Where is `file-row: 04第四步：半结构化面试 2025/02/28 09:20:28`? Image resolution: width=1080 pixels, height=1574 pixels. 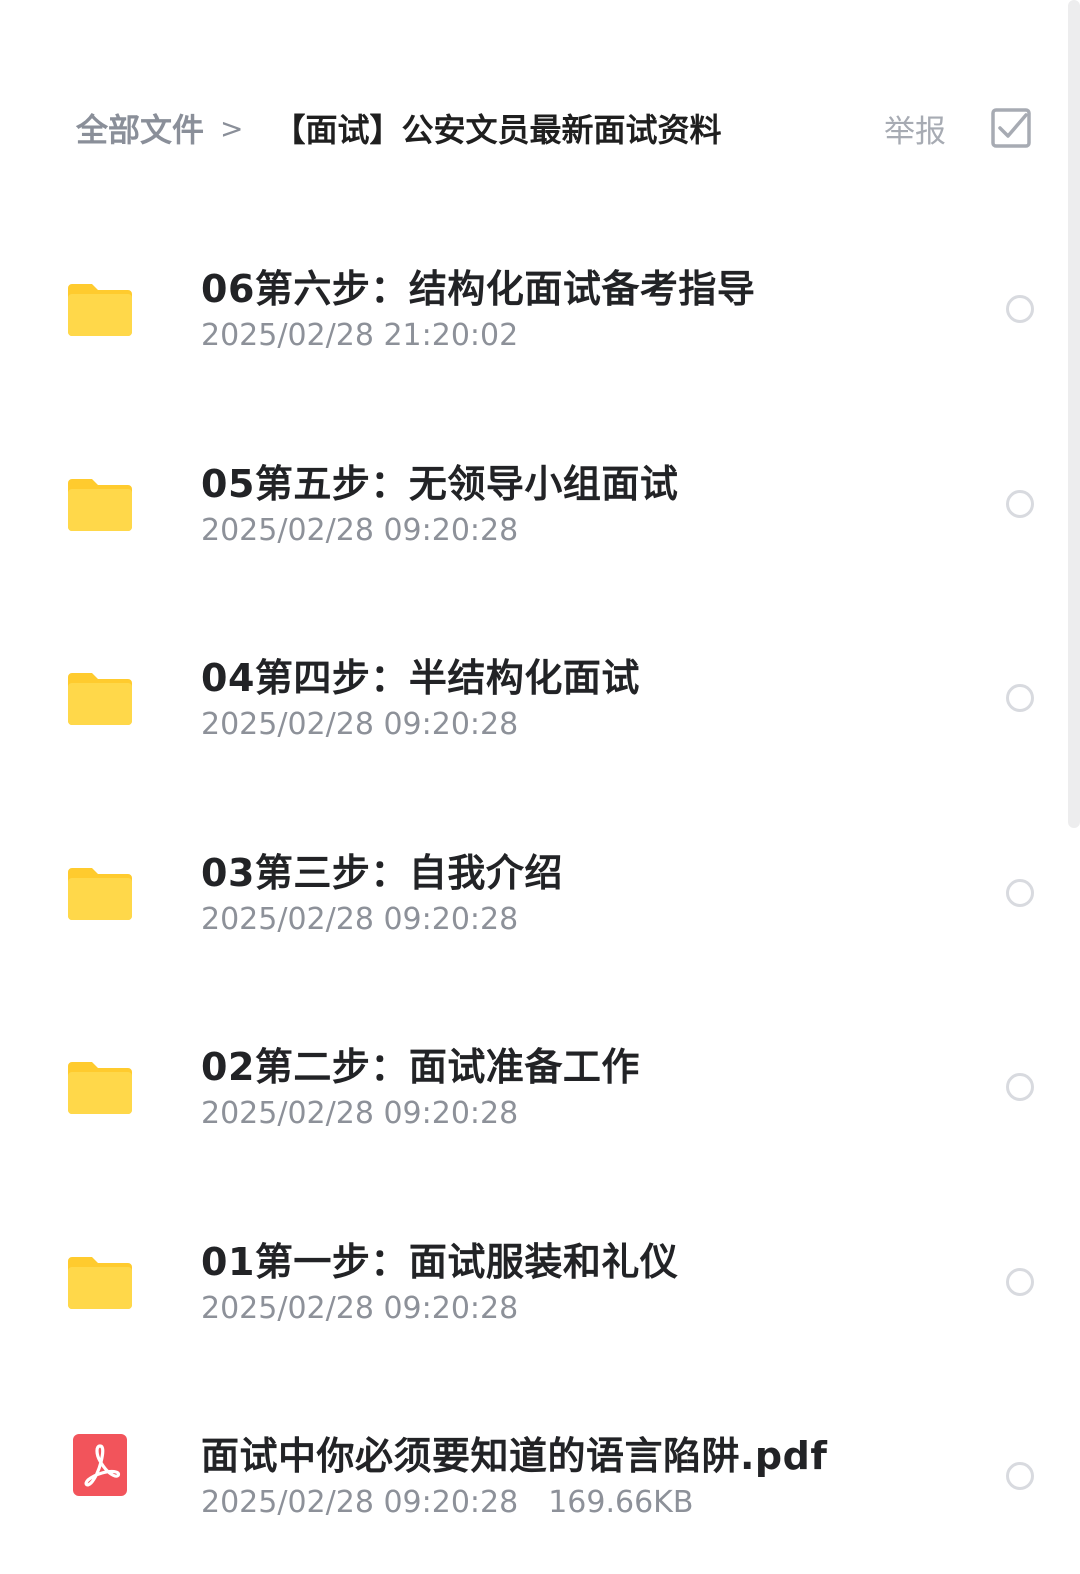 file-row: 04第四步：半结构化面试 2025/02/28 09:20:28 is located at coordinates (540, 698).